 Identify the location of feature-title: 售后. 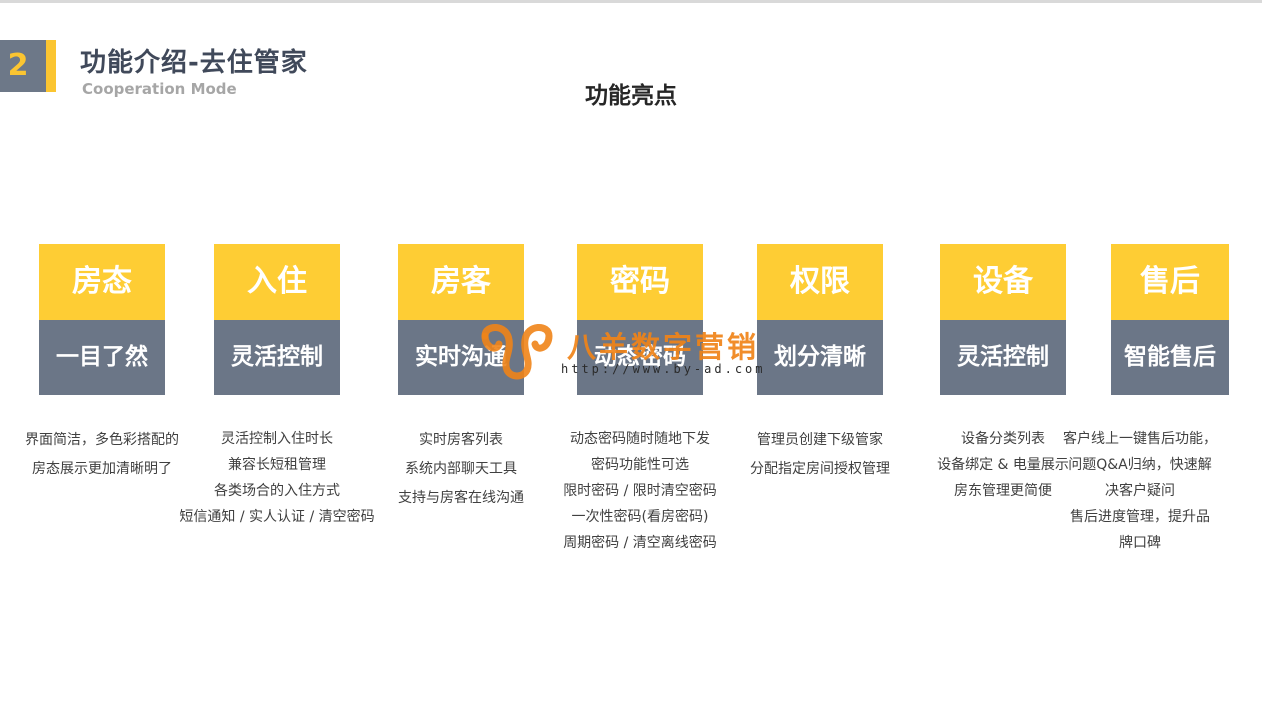
(1170, 282).